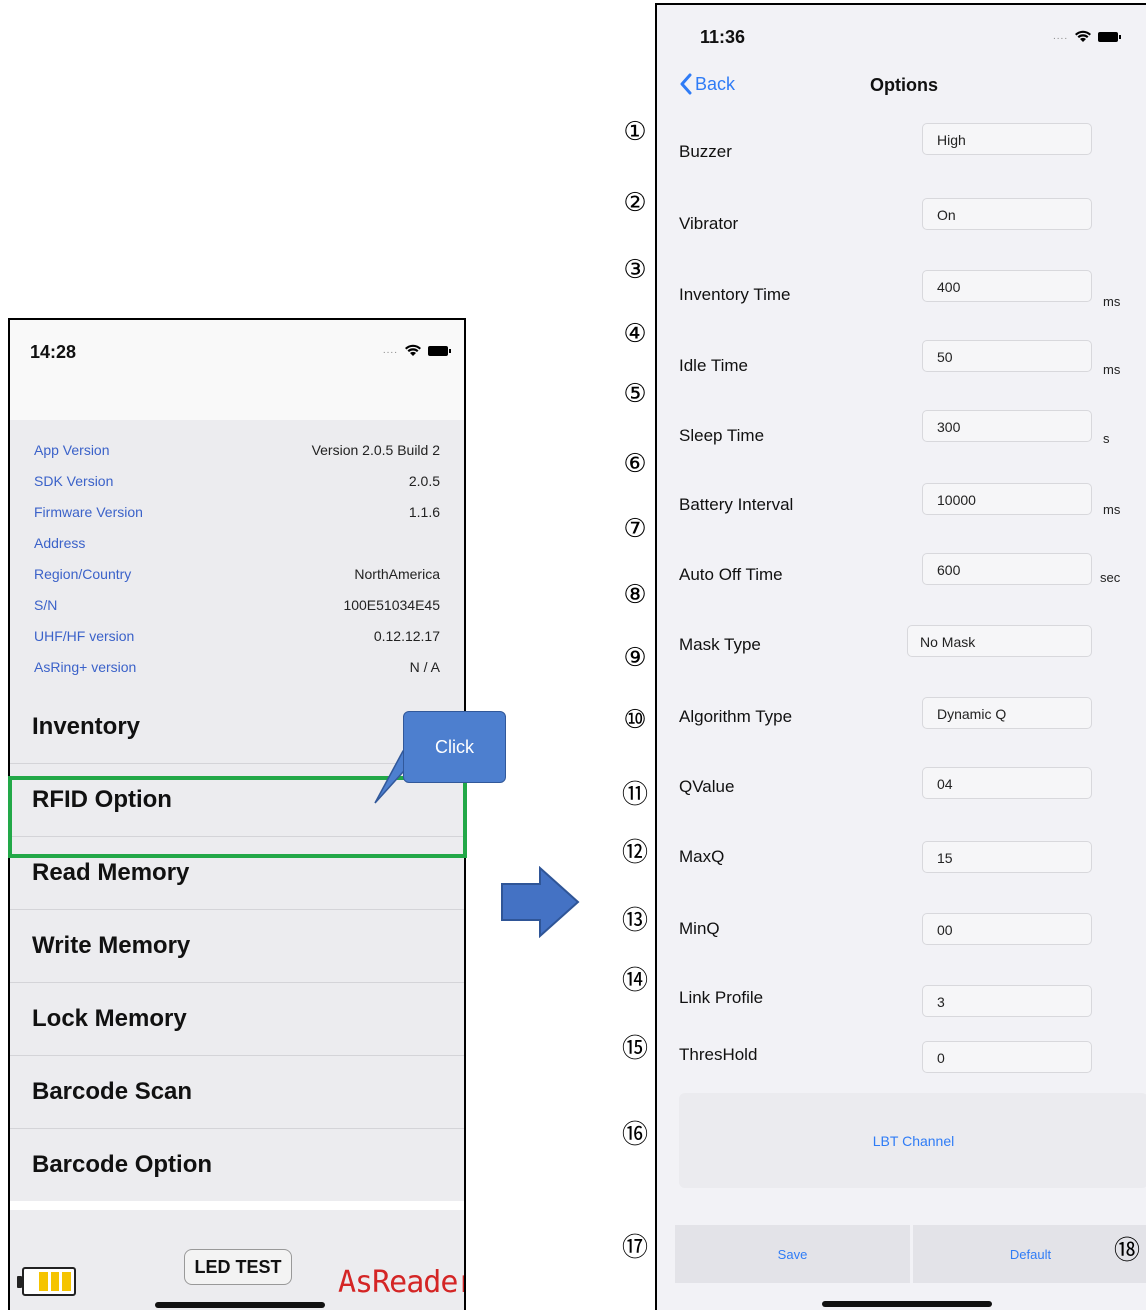 This screenshot has height=1310, width=1146. Describe the element at coordinates (635, 464) in the screenshot. I see `marker-6: ⑥` at that location.